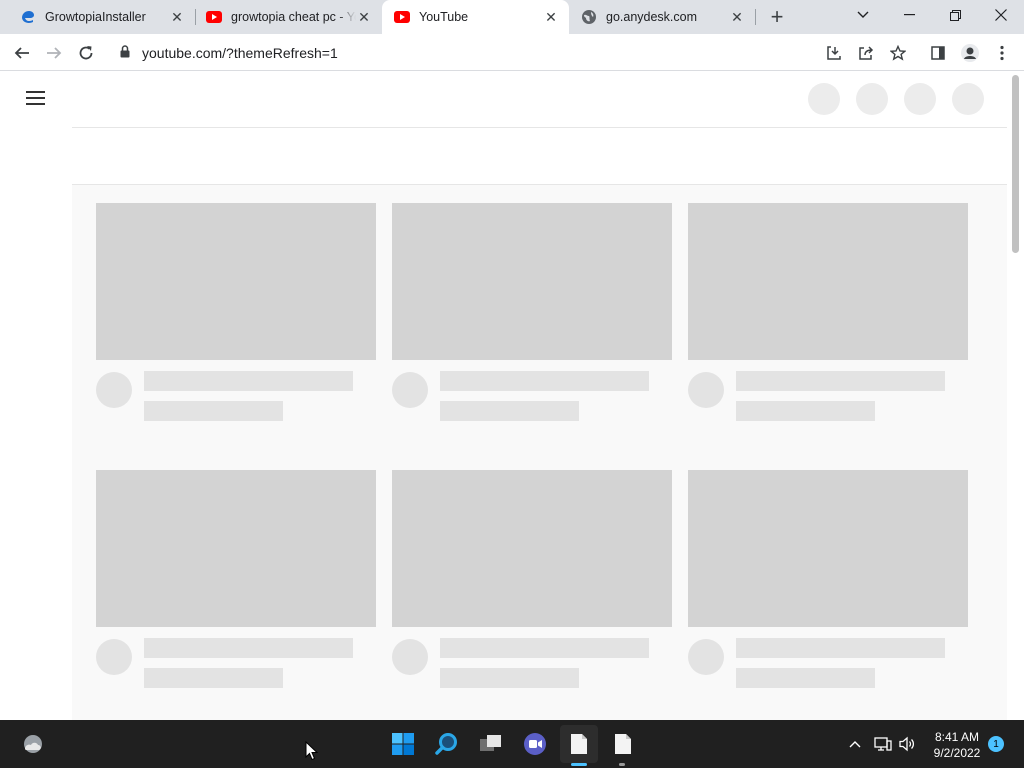 Image resolution: width=1024 pixels, height=768 pixels. I want to click on install-app-button, so click(834, 53).